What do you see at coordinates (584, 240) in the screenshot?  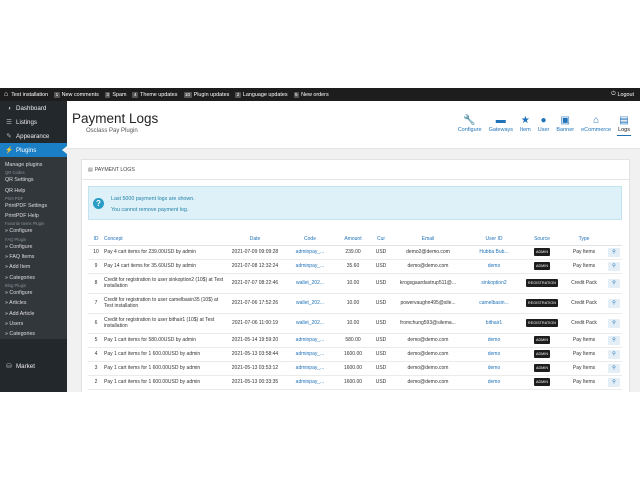 I see `column-header: Type` at bounding box center [584, 240].